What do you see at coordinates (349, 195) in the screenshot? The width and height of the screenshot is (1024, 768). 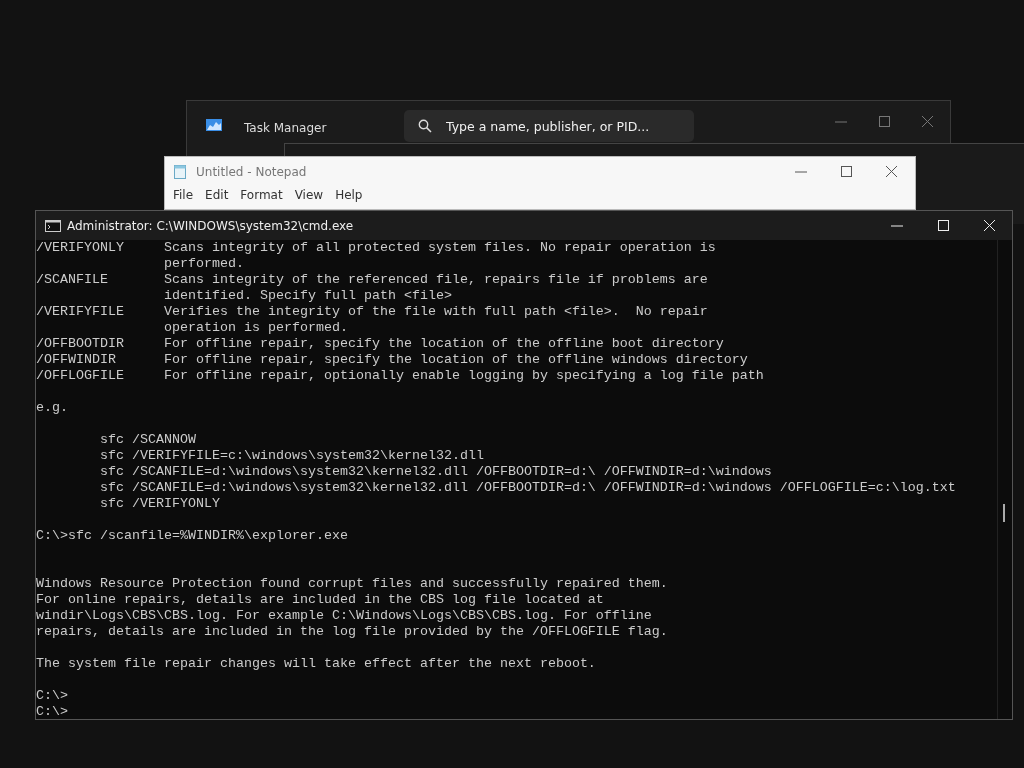 I see `menu-item: Help` at bounding box center [349, 195].